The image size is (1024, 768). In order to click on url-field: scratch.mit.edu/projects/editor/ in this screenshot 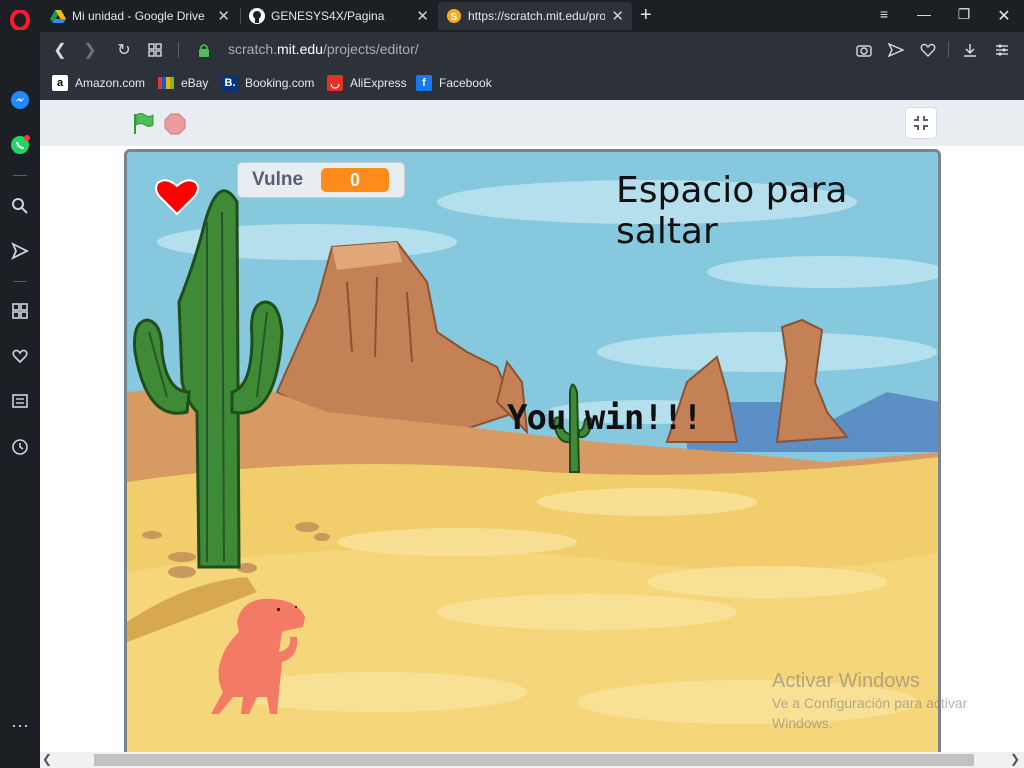, I will do `click(323, 49)`.